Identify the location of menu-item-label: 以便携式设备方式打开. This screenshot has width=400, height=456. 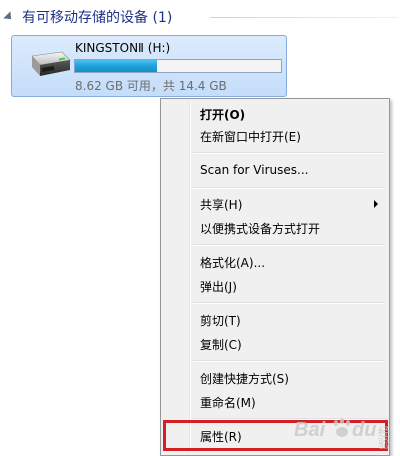
(260, 229).